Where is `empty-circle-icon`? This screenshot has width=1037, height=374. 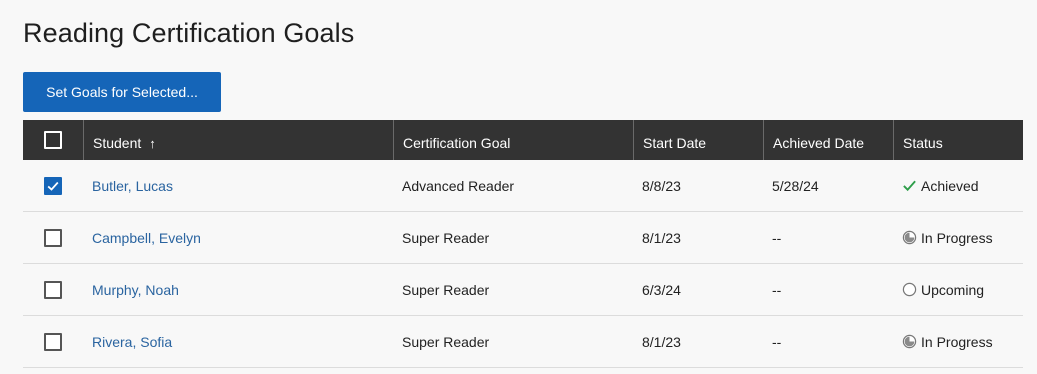 empty-circle-icon is located at coordinates (909, 289).